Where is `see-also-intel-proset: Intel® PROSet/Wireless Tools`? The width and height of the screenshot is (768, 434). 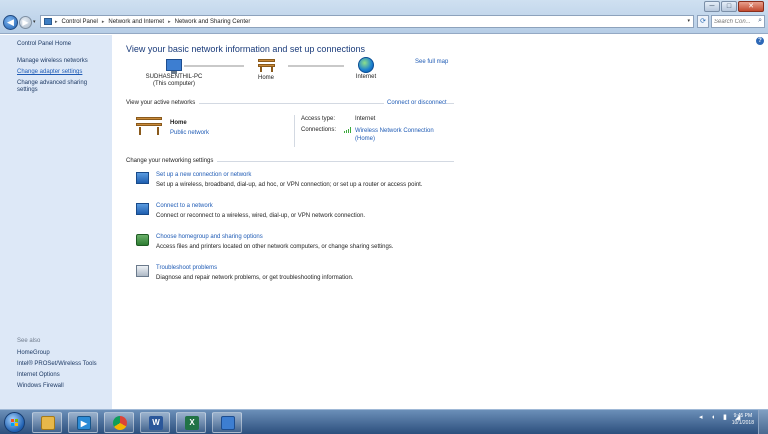
see-also-intel-proset: Intel® PROSet/Wireless Tools is located at coordinates (57, 364).